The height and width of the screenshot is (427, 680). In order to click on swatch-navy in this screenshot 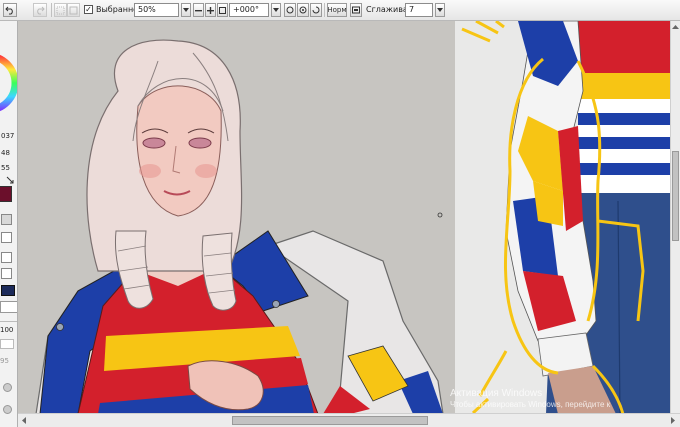, I will do `click(8, 290)`.